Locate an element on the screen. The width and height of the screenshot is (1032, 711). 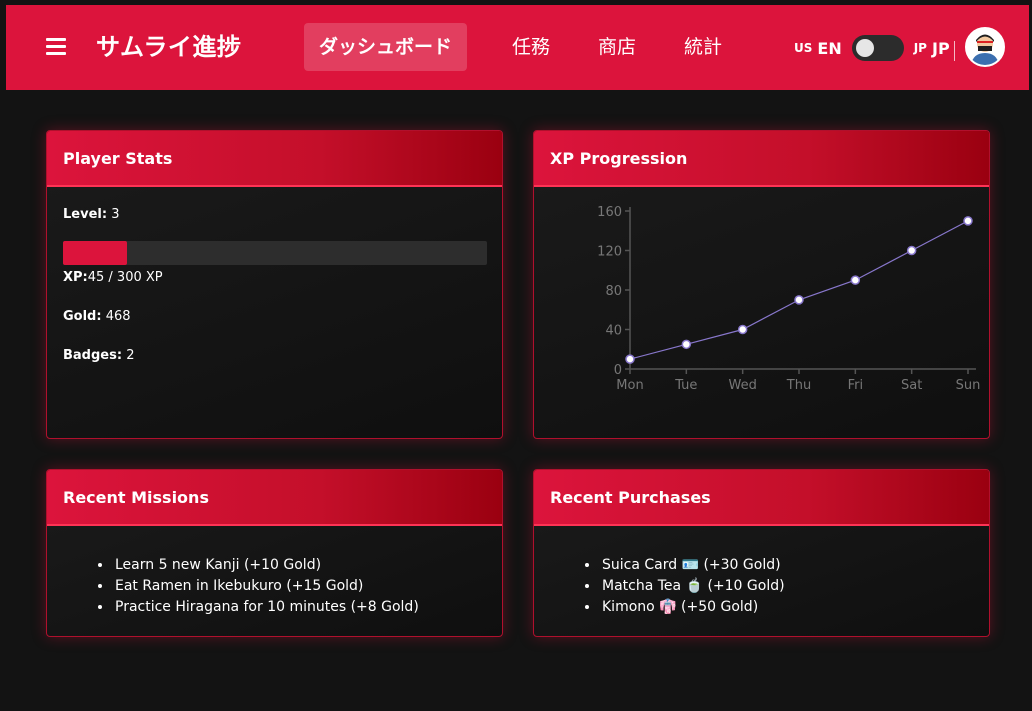
nav-item-missions: 任務 is located at coordinates (531, 47).